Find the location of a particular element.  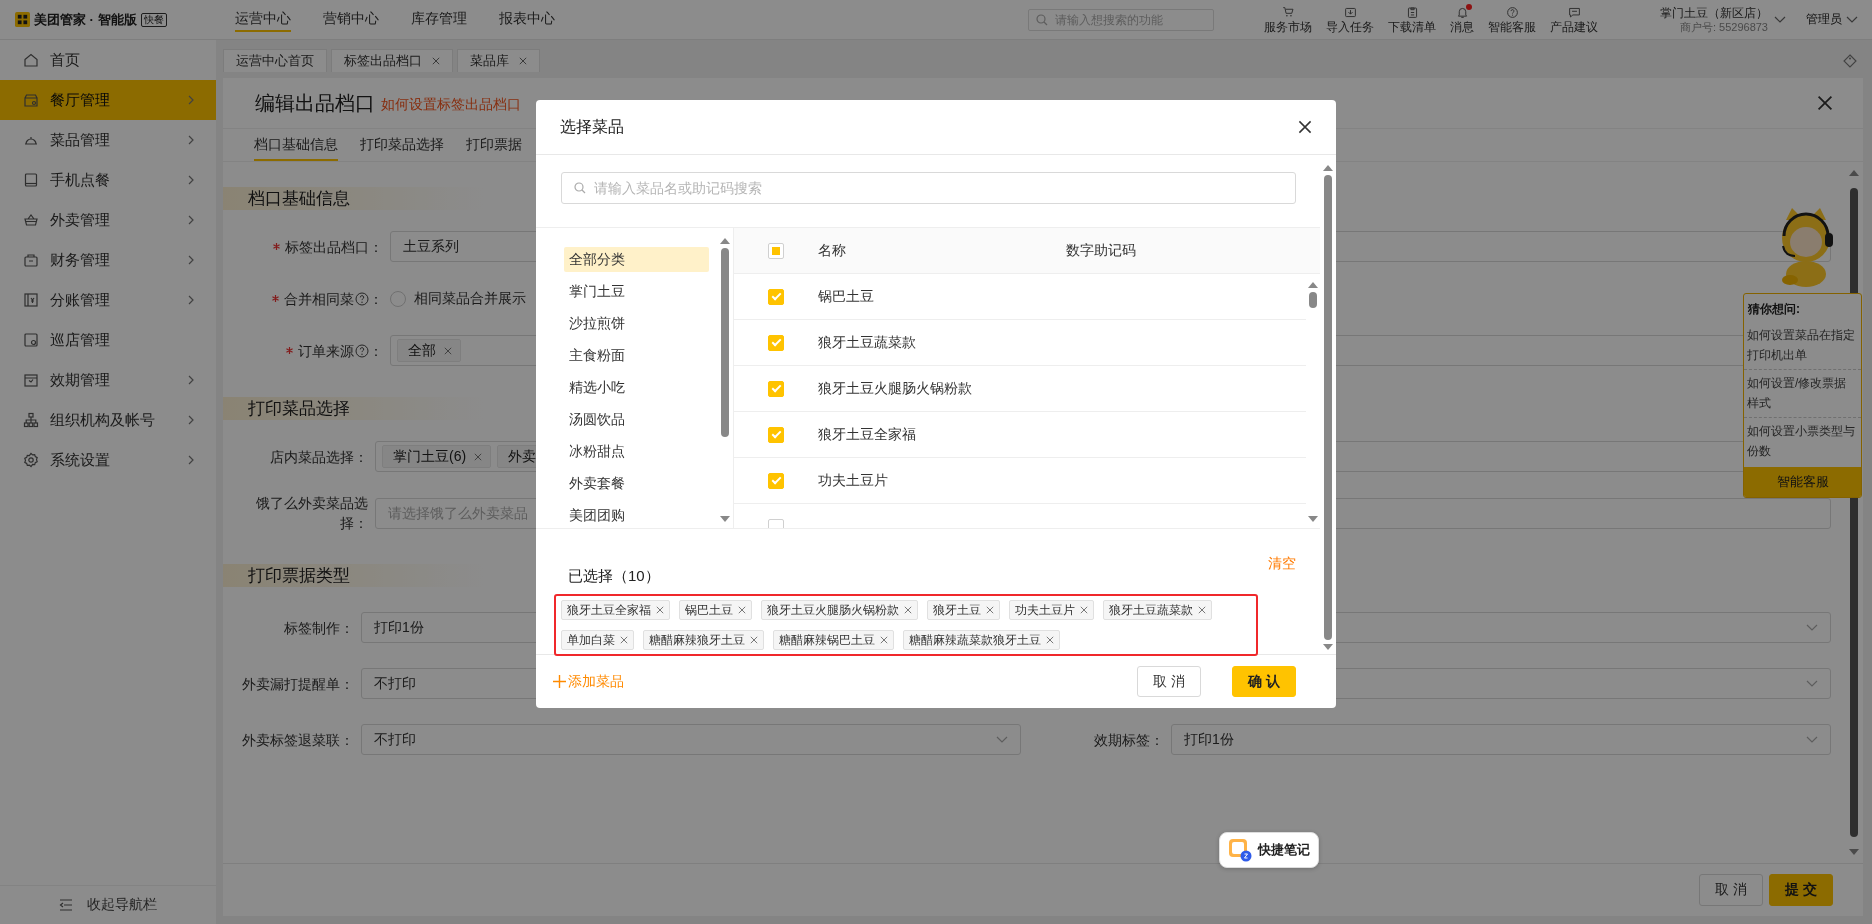

page-title: 编辑出品档口 is located at coordinates (315, 103).